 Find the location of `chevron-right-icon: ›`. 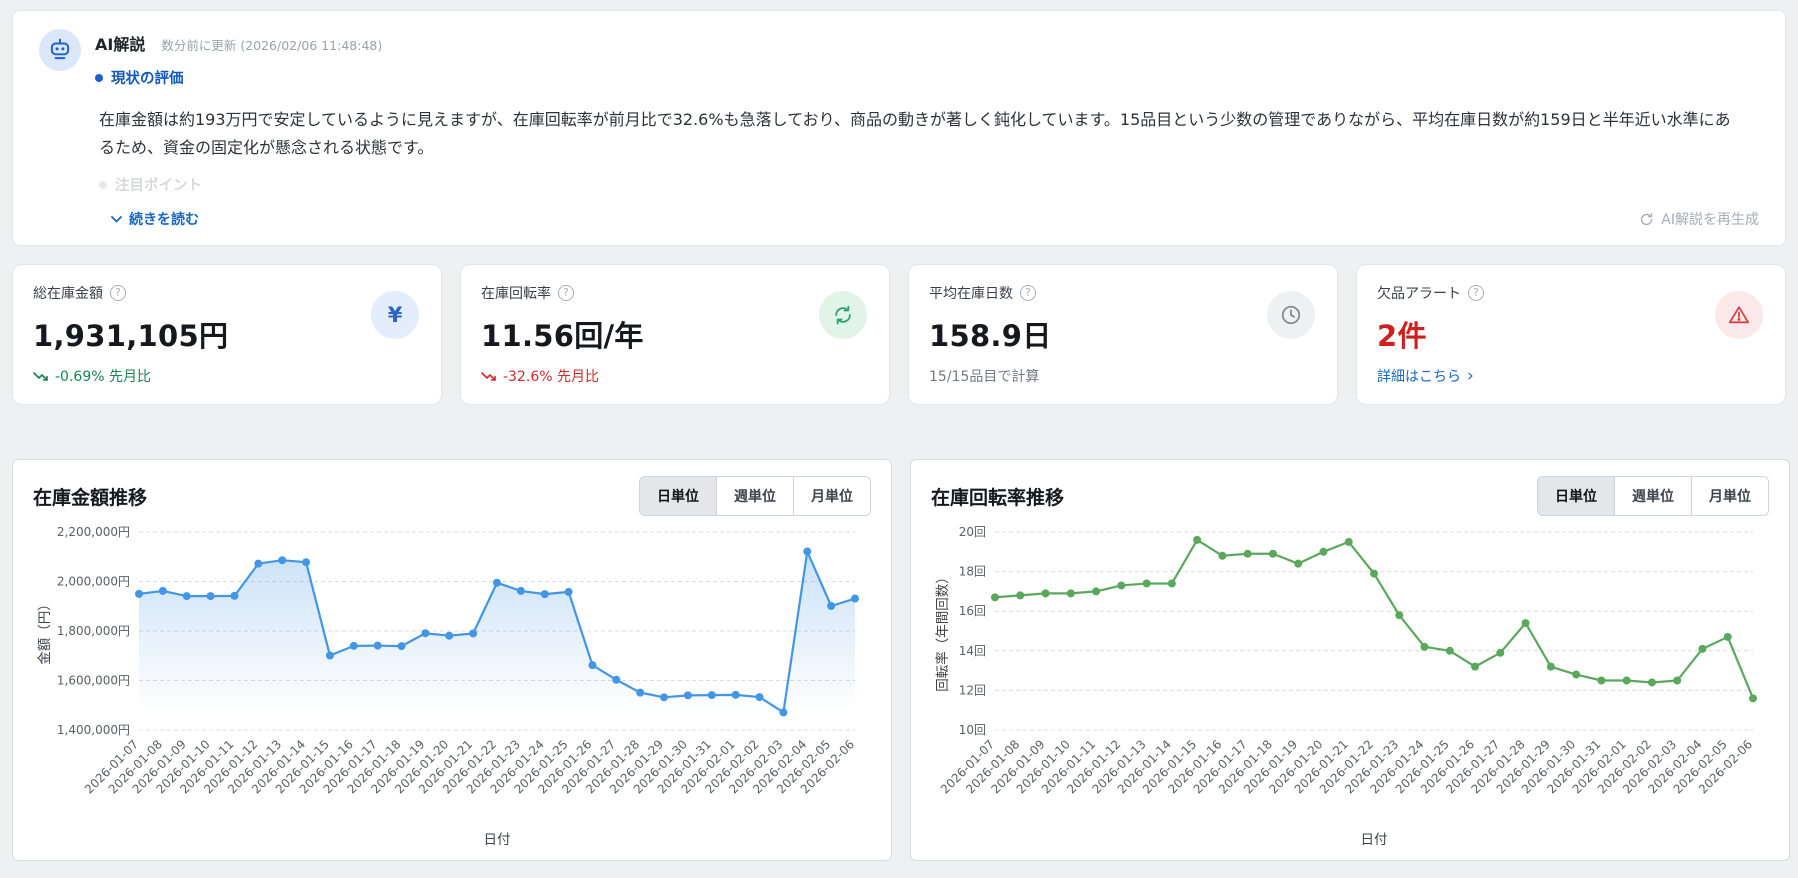

chevron-right-icon: › is located at coordinates (1470, 376).